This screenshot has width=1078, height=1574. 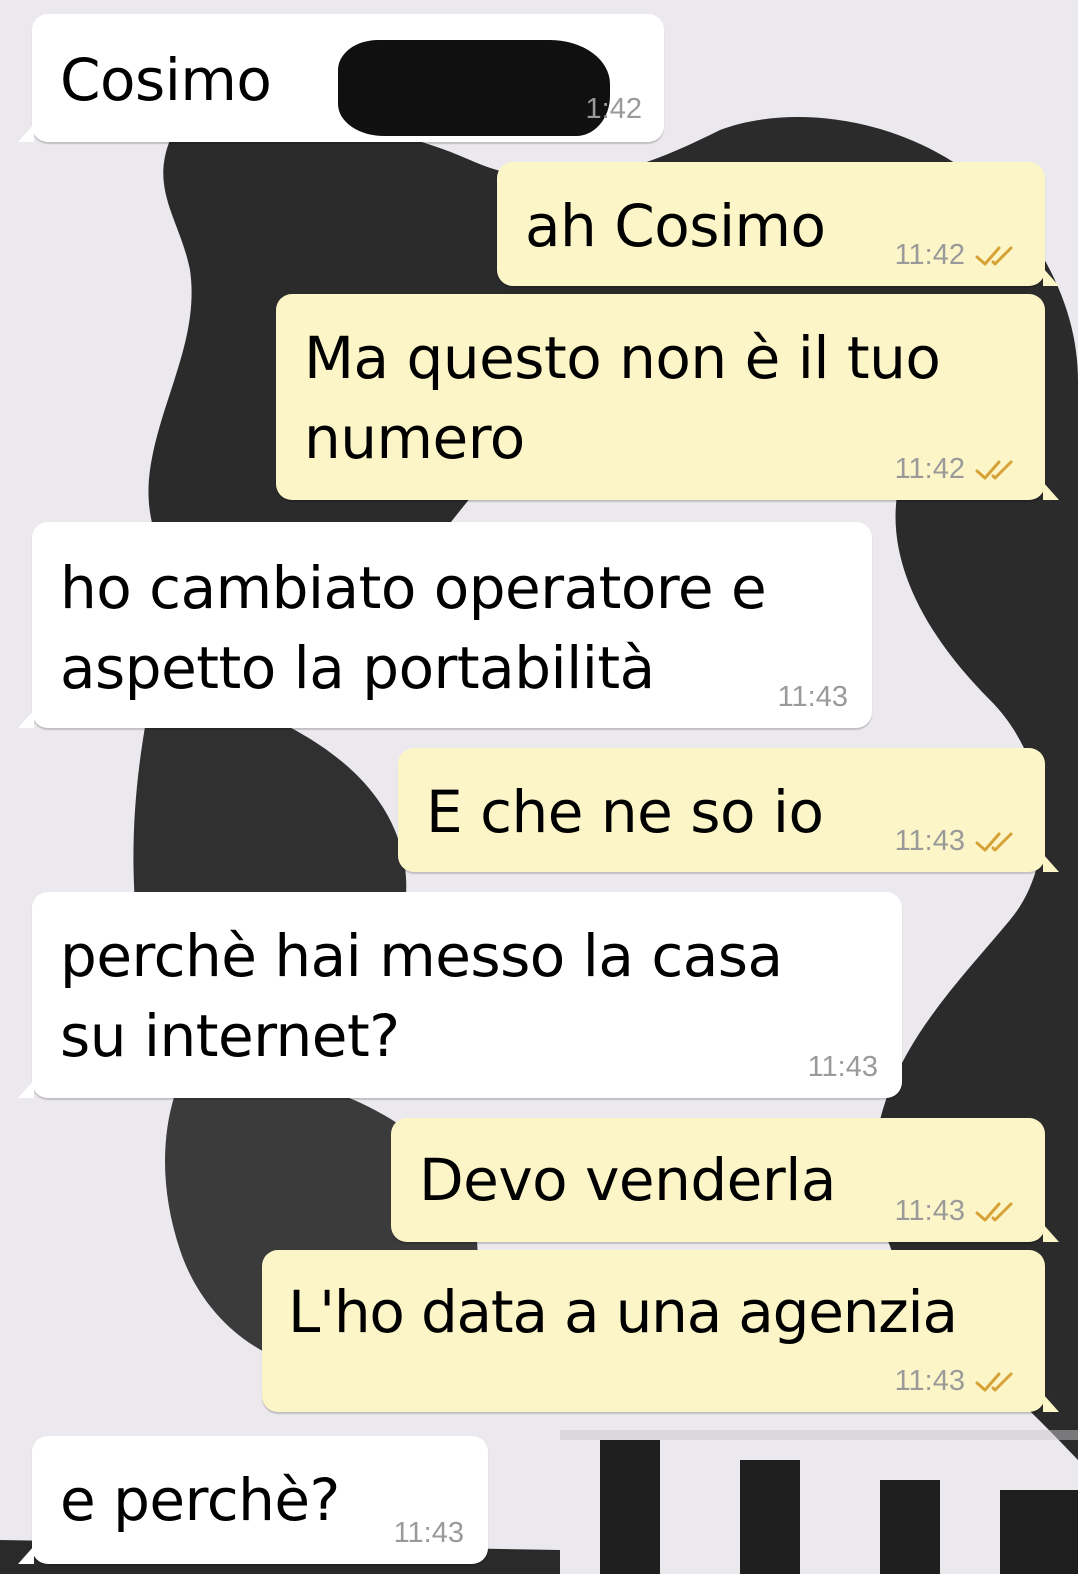 I want to click on message-bubble-incoming: Cosimo 1:42, so click(x=341, y=78).